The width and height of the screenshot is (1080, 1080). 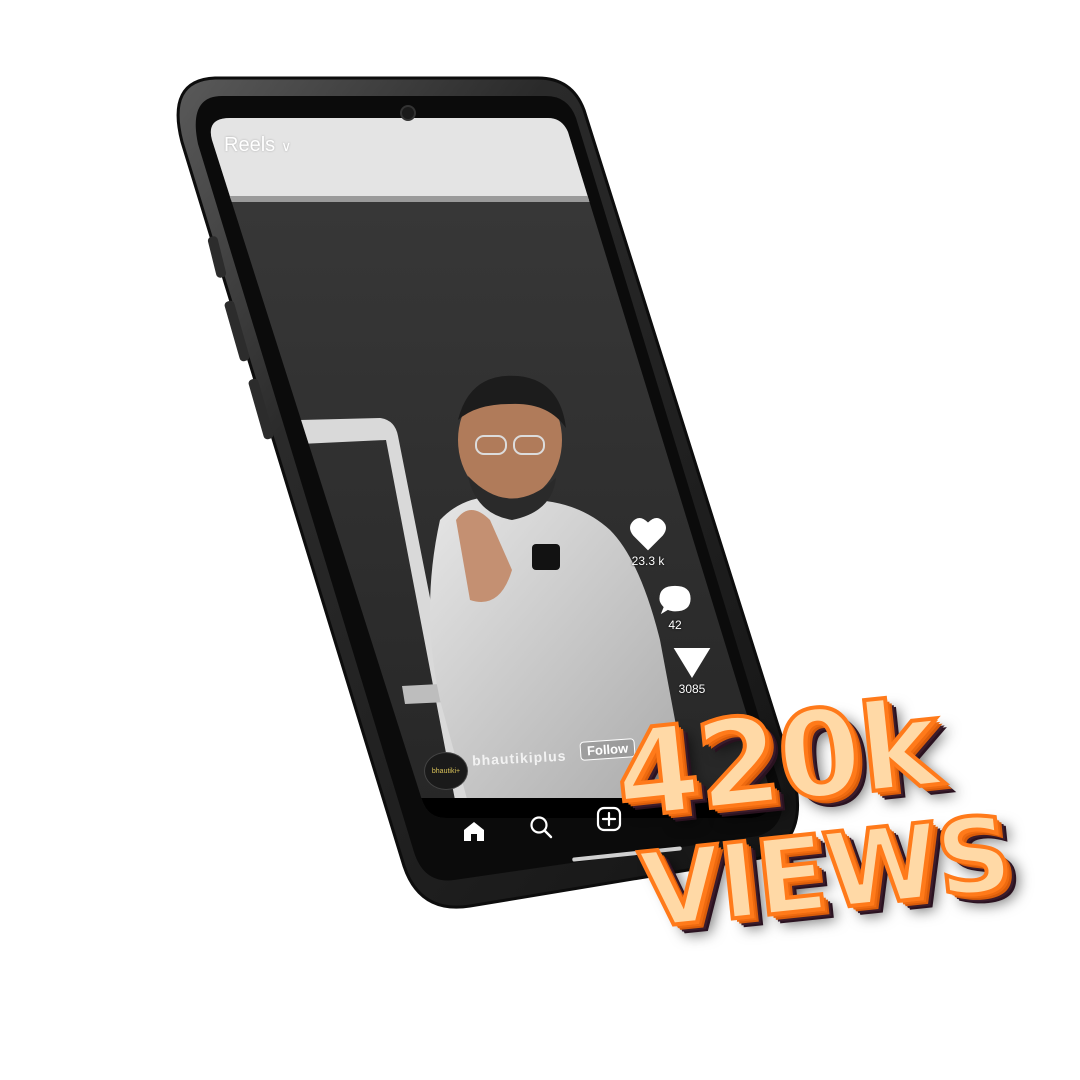 I want to click on like-button: 23.3 k, so click(x=648, y=542).